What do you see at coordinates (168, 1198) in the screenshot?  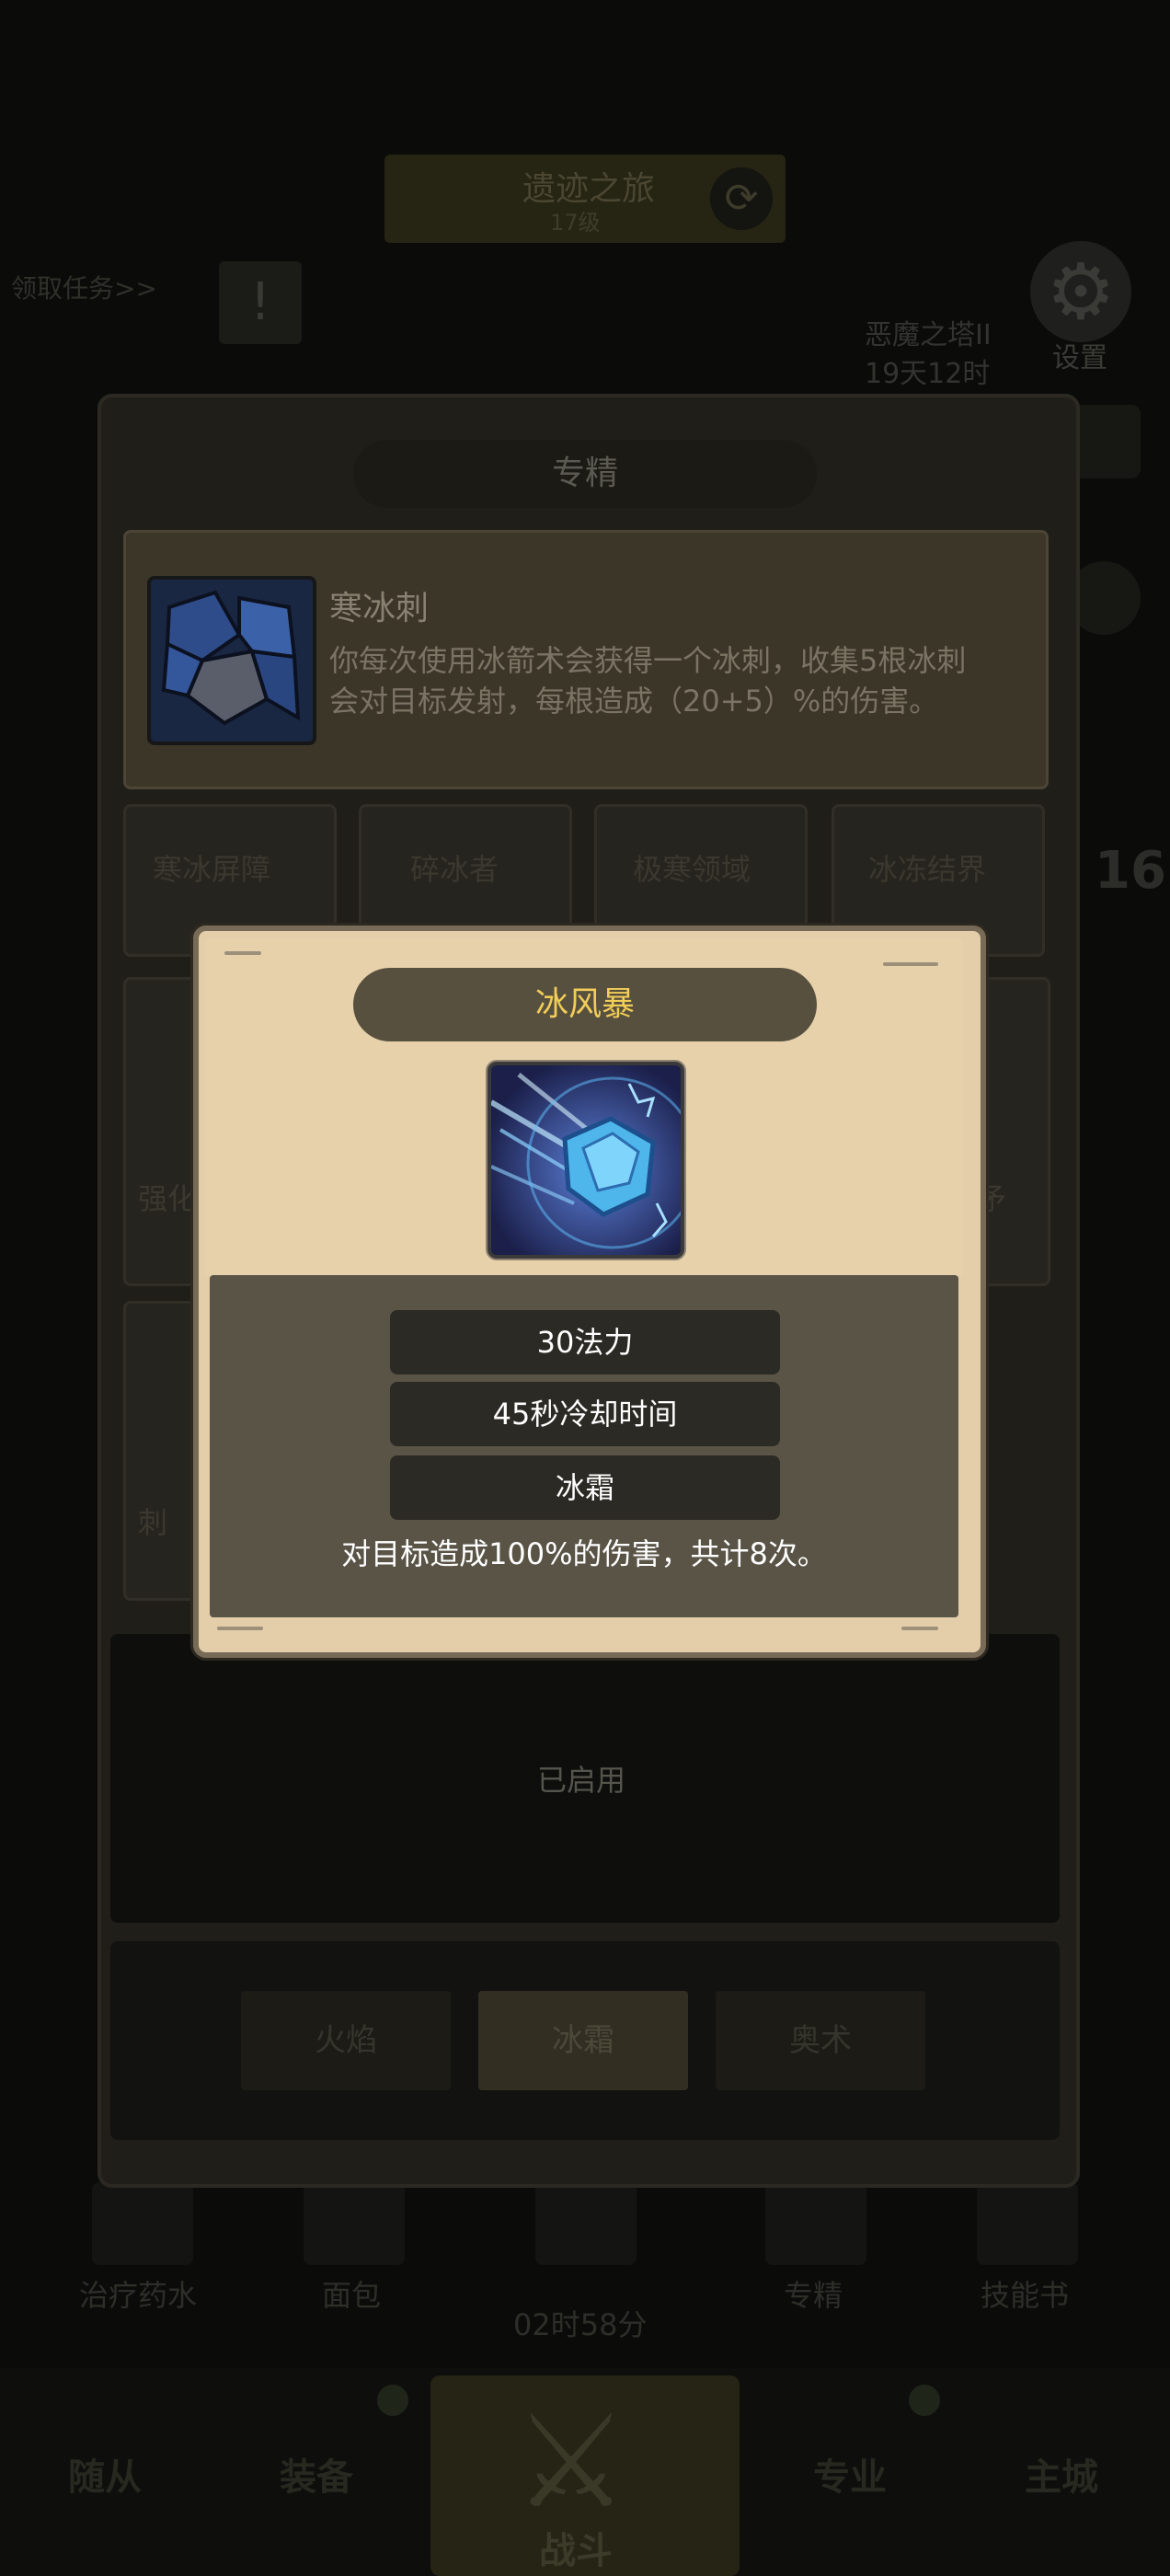 I see `talent-label: 强化` at bounding box center [168, 1198].